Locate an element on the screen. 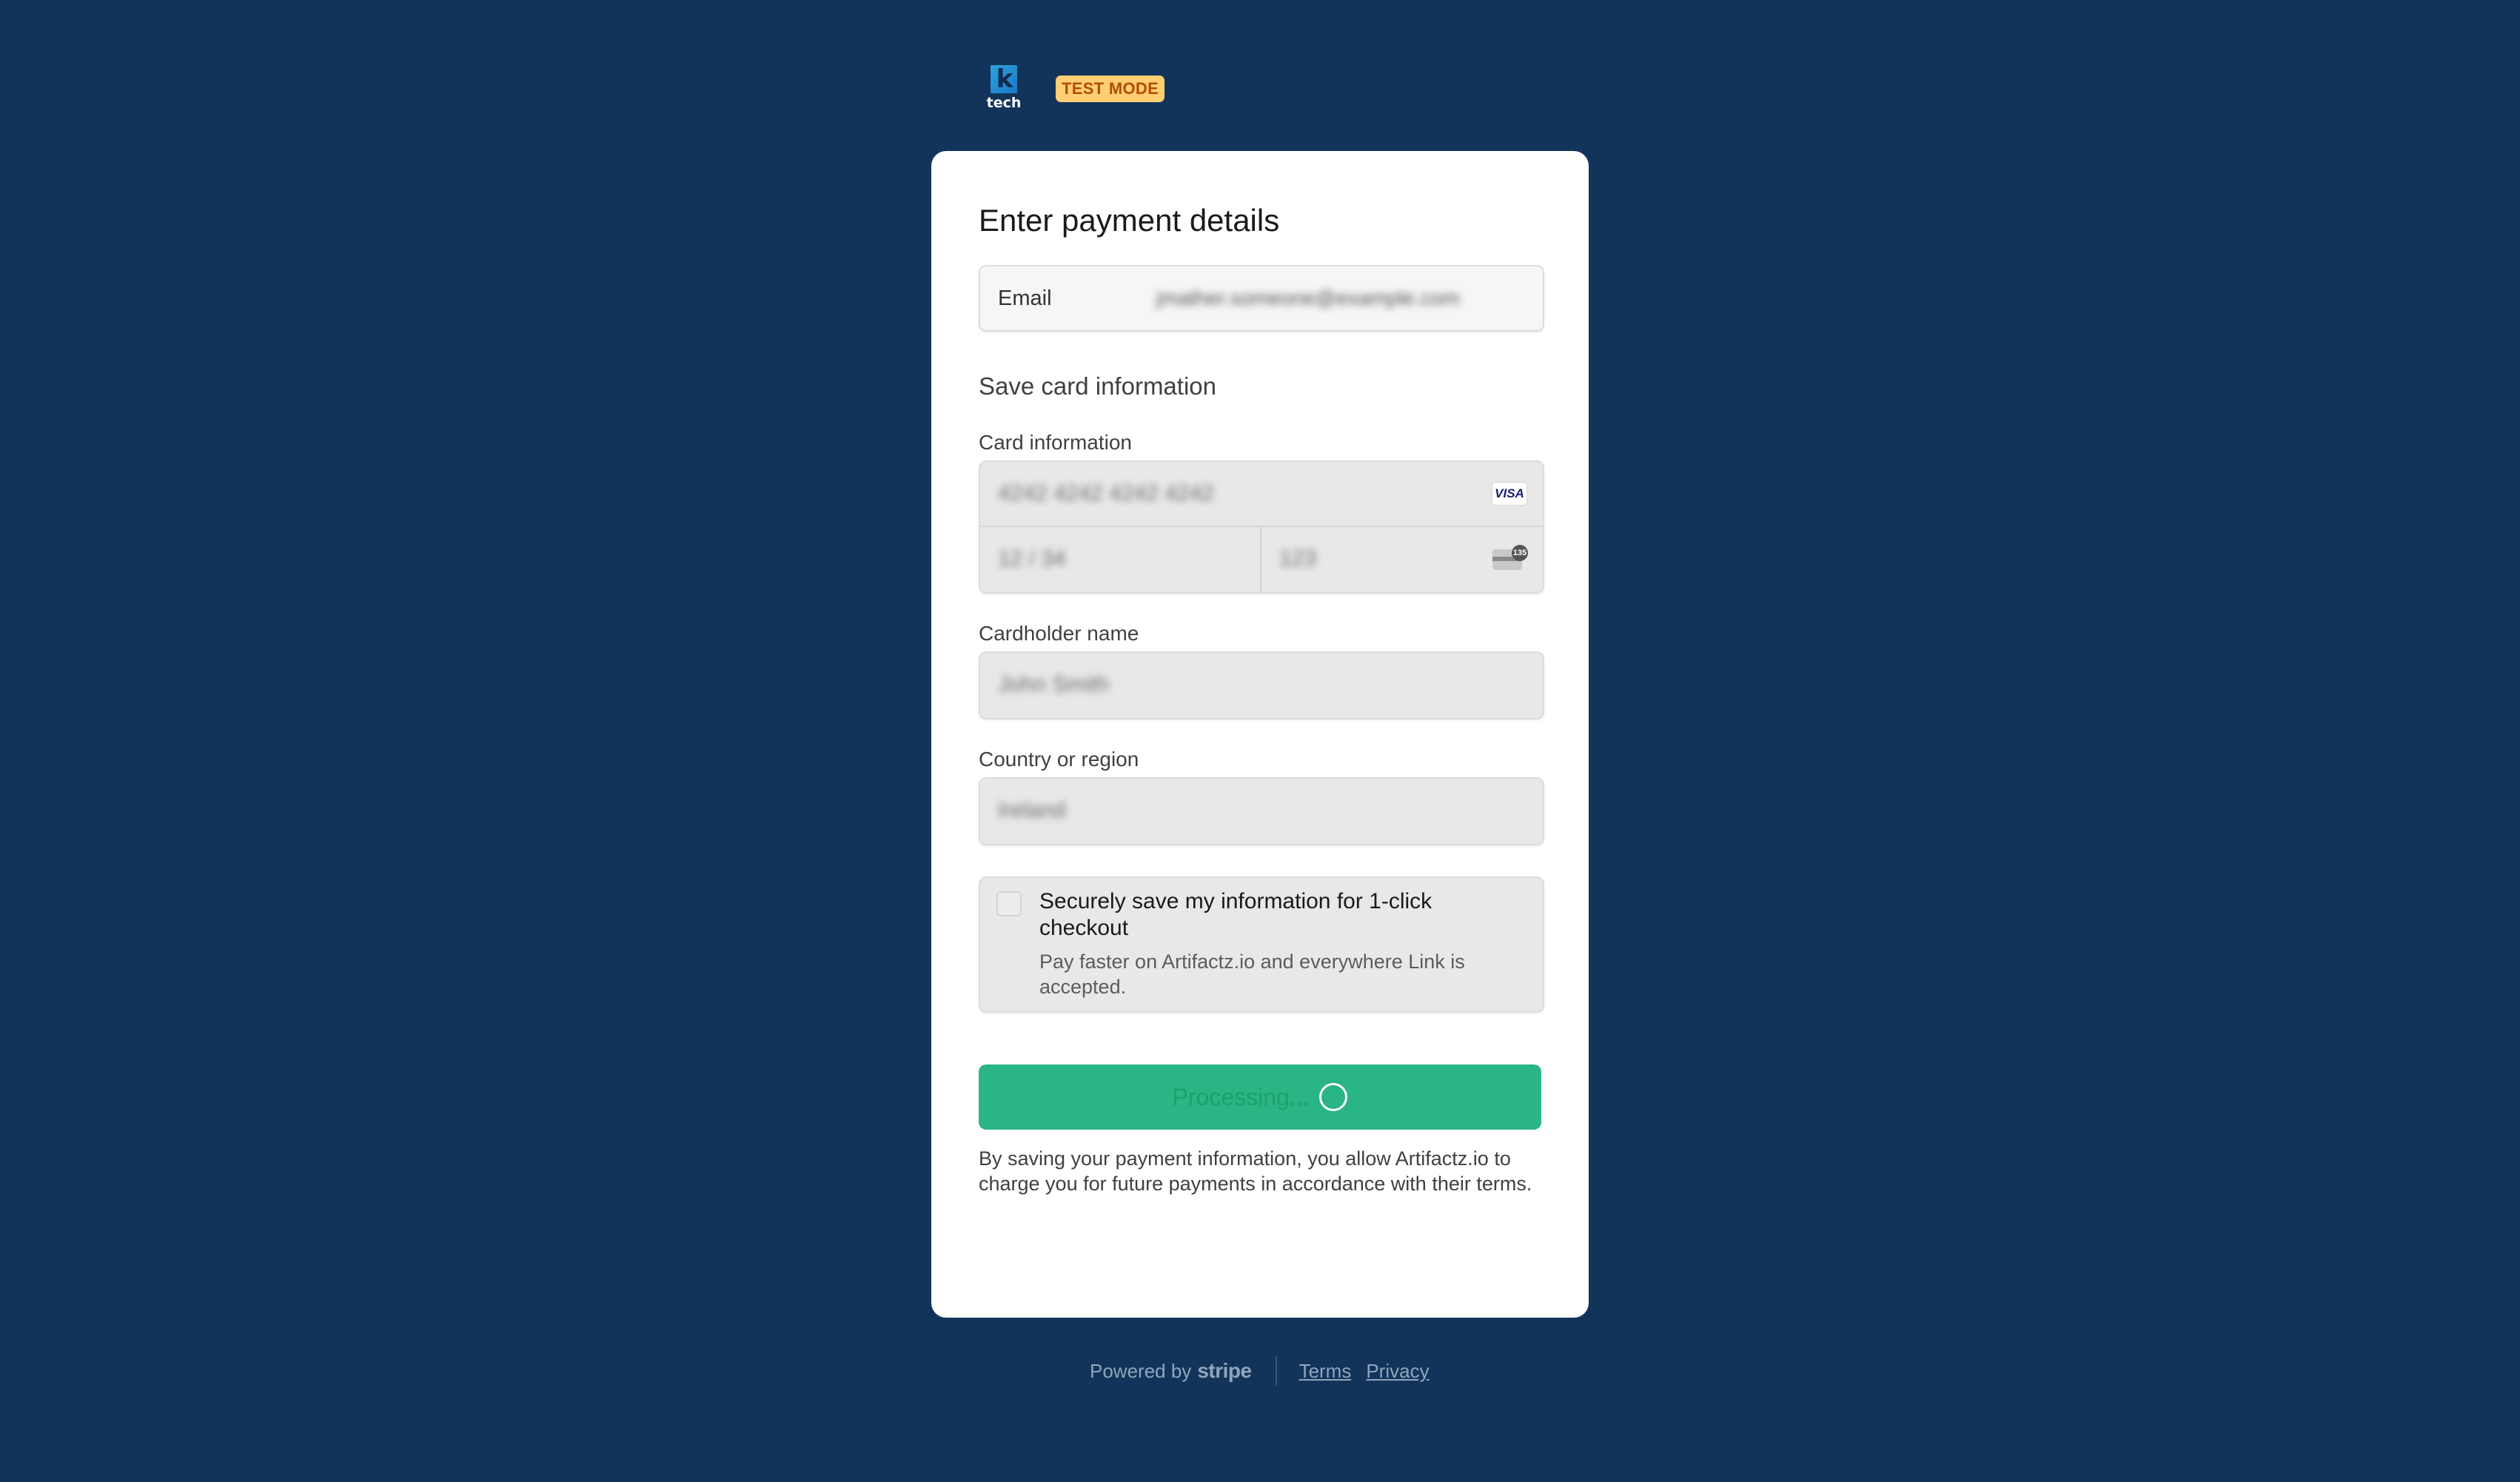 The image size is (2520, 1482). country-select: Ireland is located at coordinates (1261, 811).